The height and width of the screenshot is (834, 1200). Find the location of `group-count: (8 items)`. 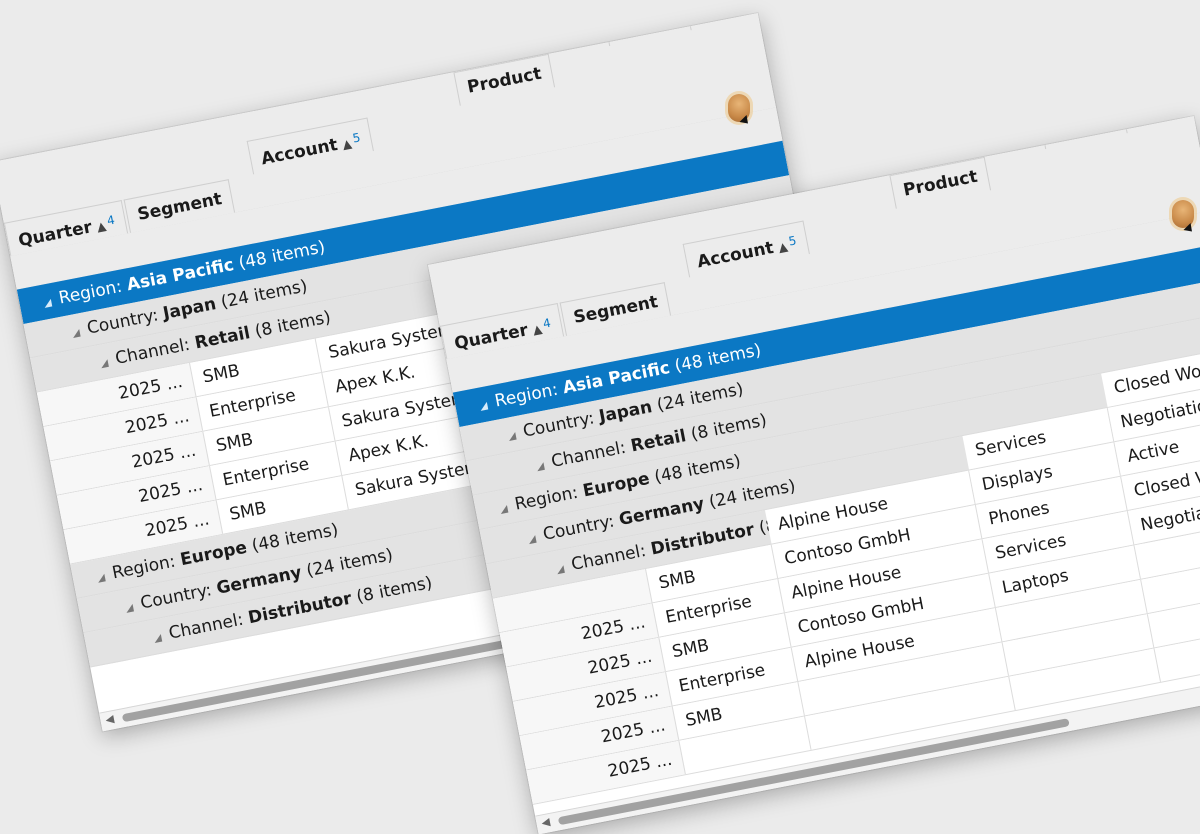

group-count: (8 items) is located at coordinates (391, 590).